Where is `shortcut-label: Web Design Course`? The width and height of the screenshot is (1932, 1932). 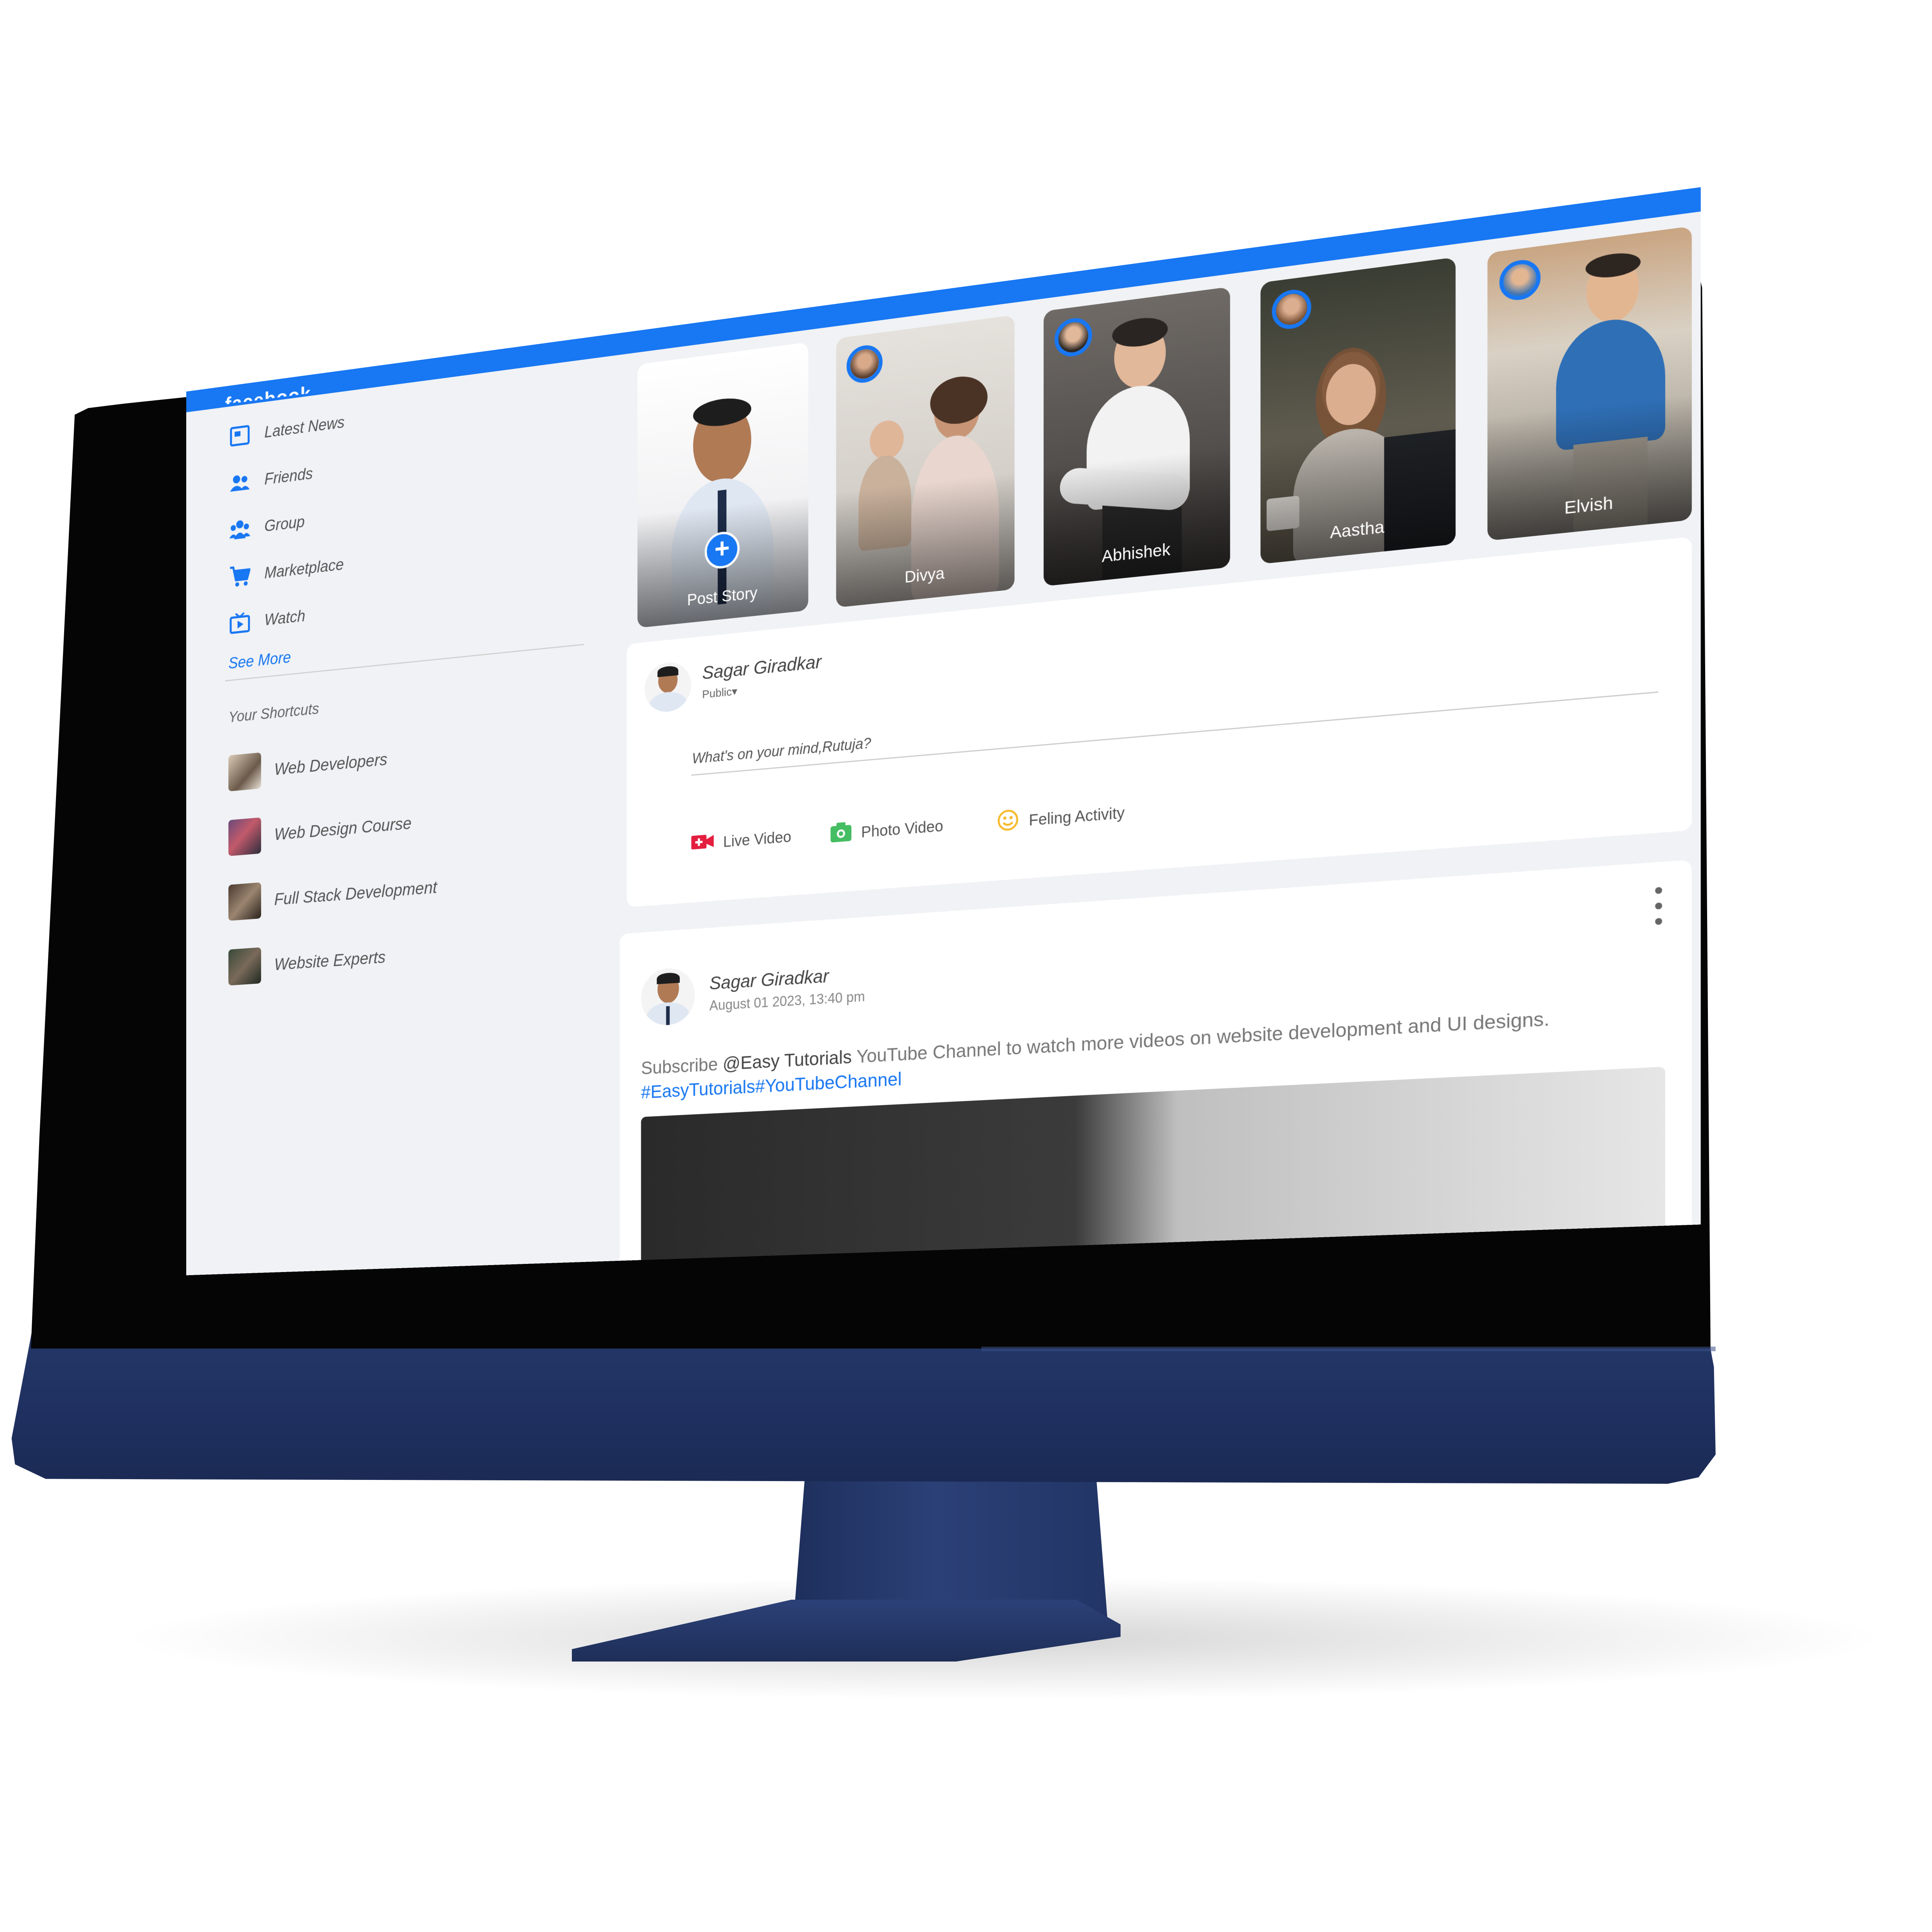 shortcut-label: Web Design Course is located at coordinates (343, 828).